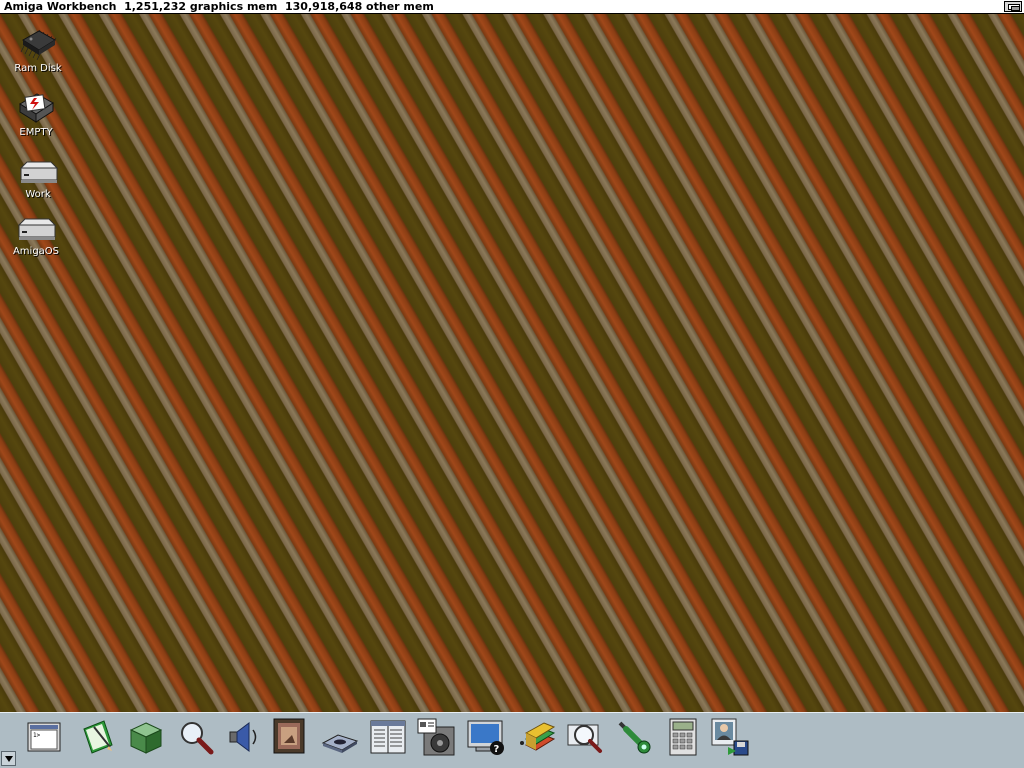 This screenshot has width=1024, height=768. I want to click on zoom-search-icon, so click(584, 738).